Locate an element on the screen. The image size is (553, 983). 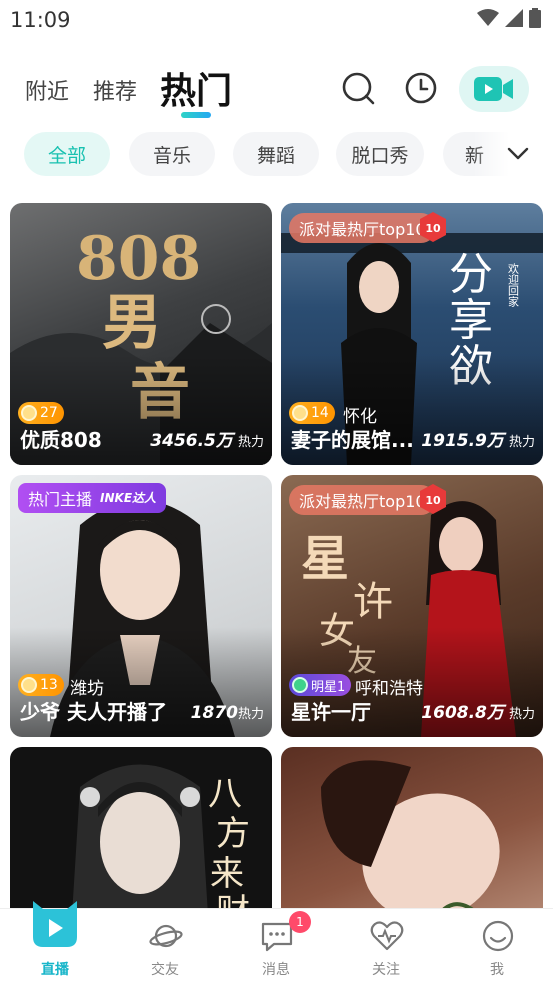
heart-pulse-icon is located at coordinates (387, 936).